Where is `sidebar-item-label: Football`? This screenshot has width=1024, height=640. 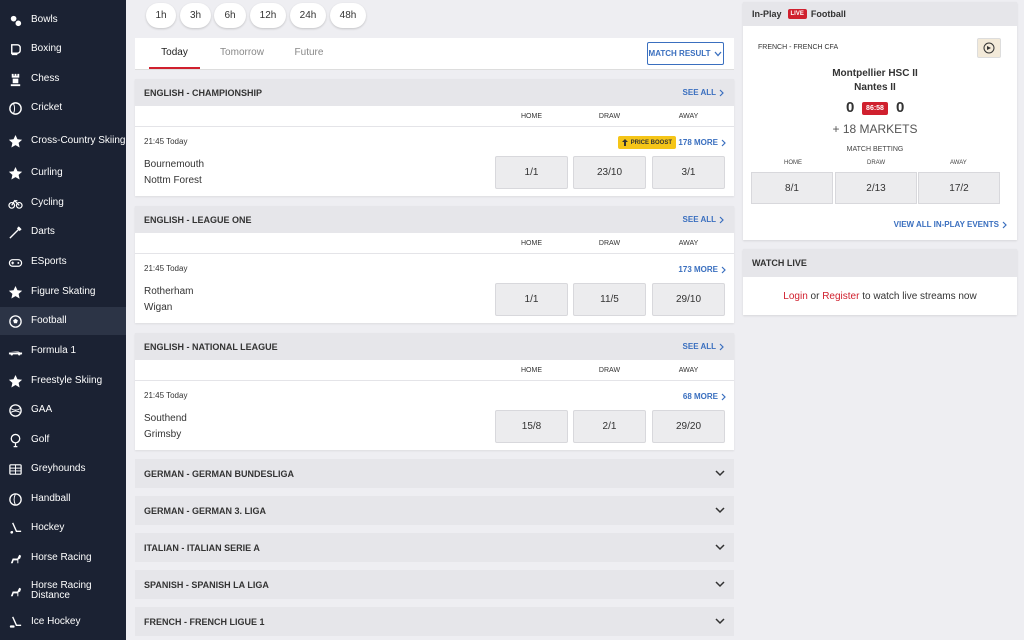
sidebar-item-label: Football is located at coordinates (49, 320).